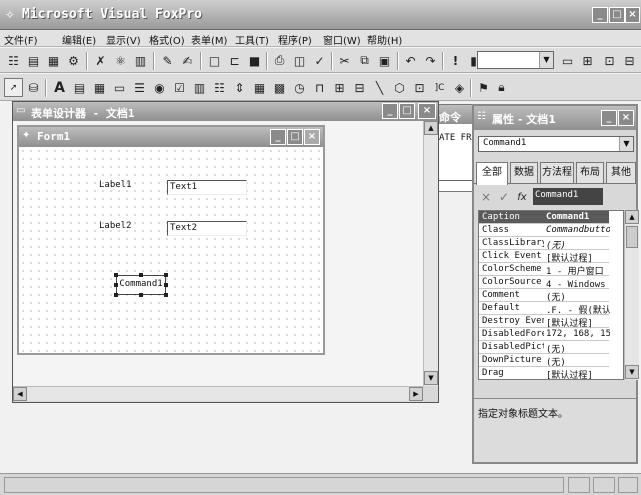  Describe the element at coordinates (199, 87) in the screenshot. I see `combobox-icon: ▥` at that location.